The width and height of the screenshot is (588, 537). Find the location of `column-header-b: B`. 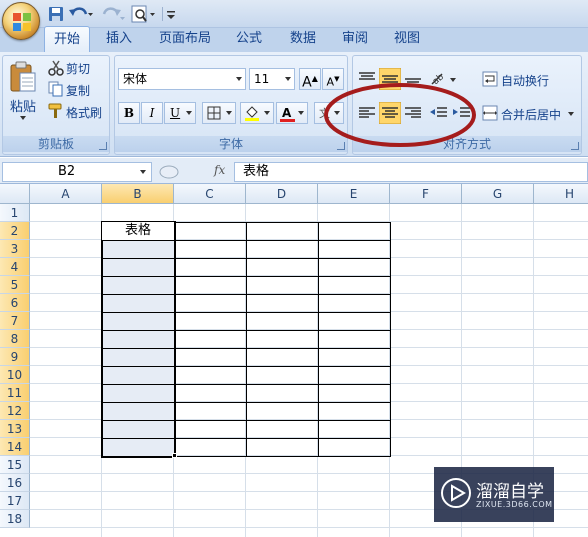

column-header-b: B is located at coordinates (138, 194).